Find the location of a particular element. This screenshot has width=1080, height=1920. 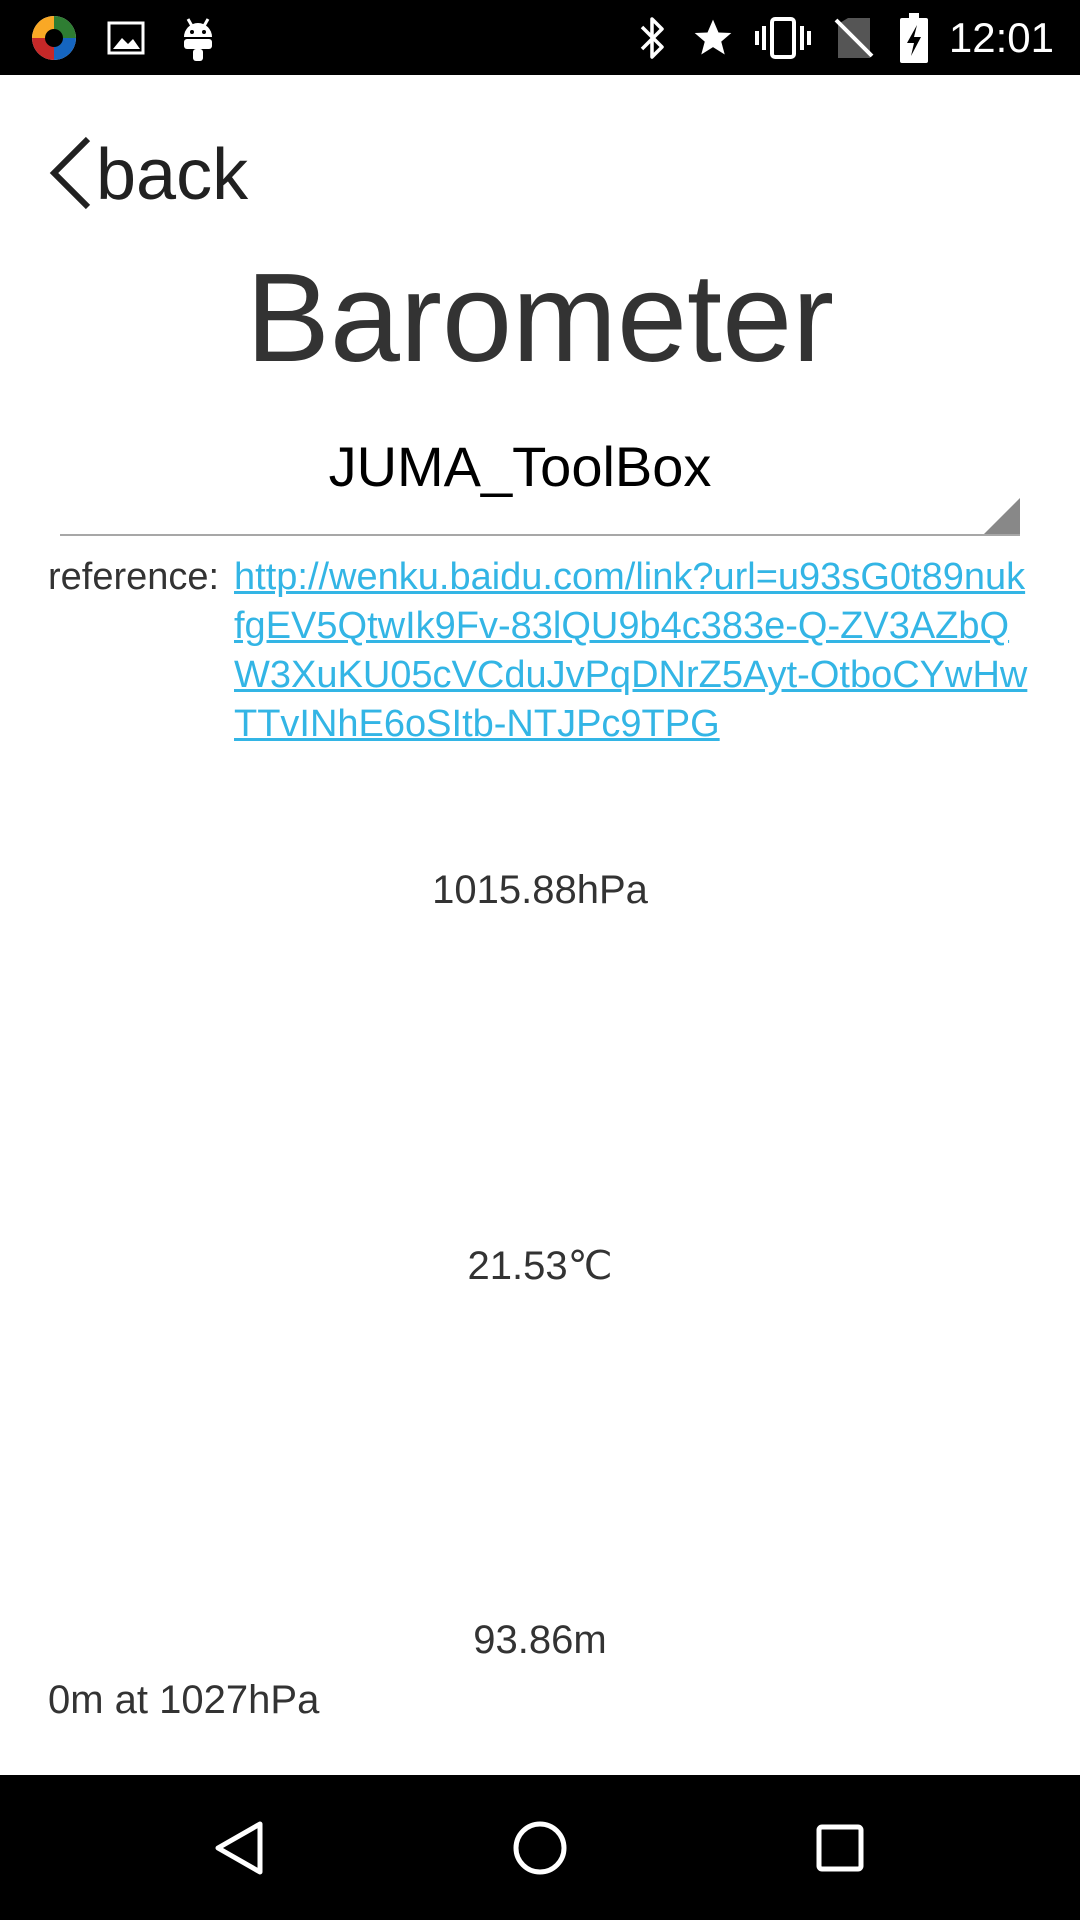

nav-home-button is located at coordinates (540, 1847).